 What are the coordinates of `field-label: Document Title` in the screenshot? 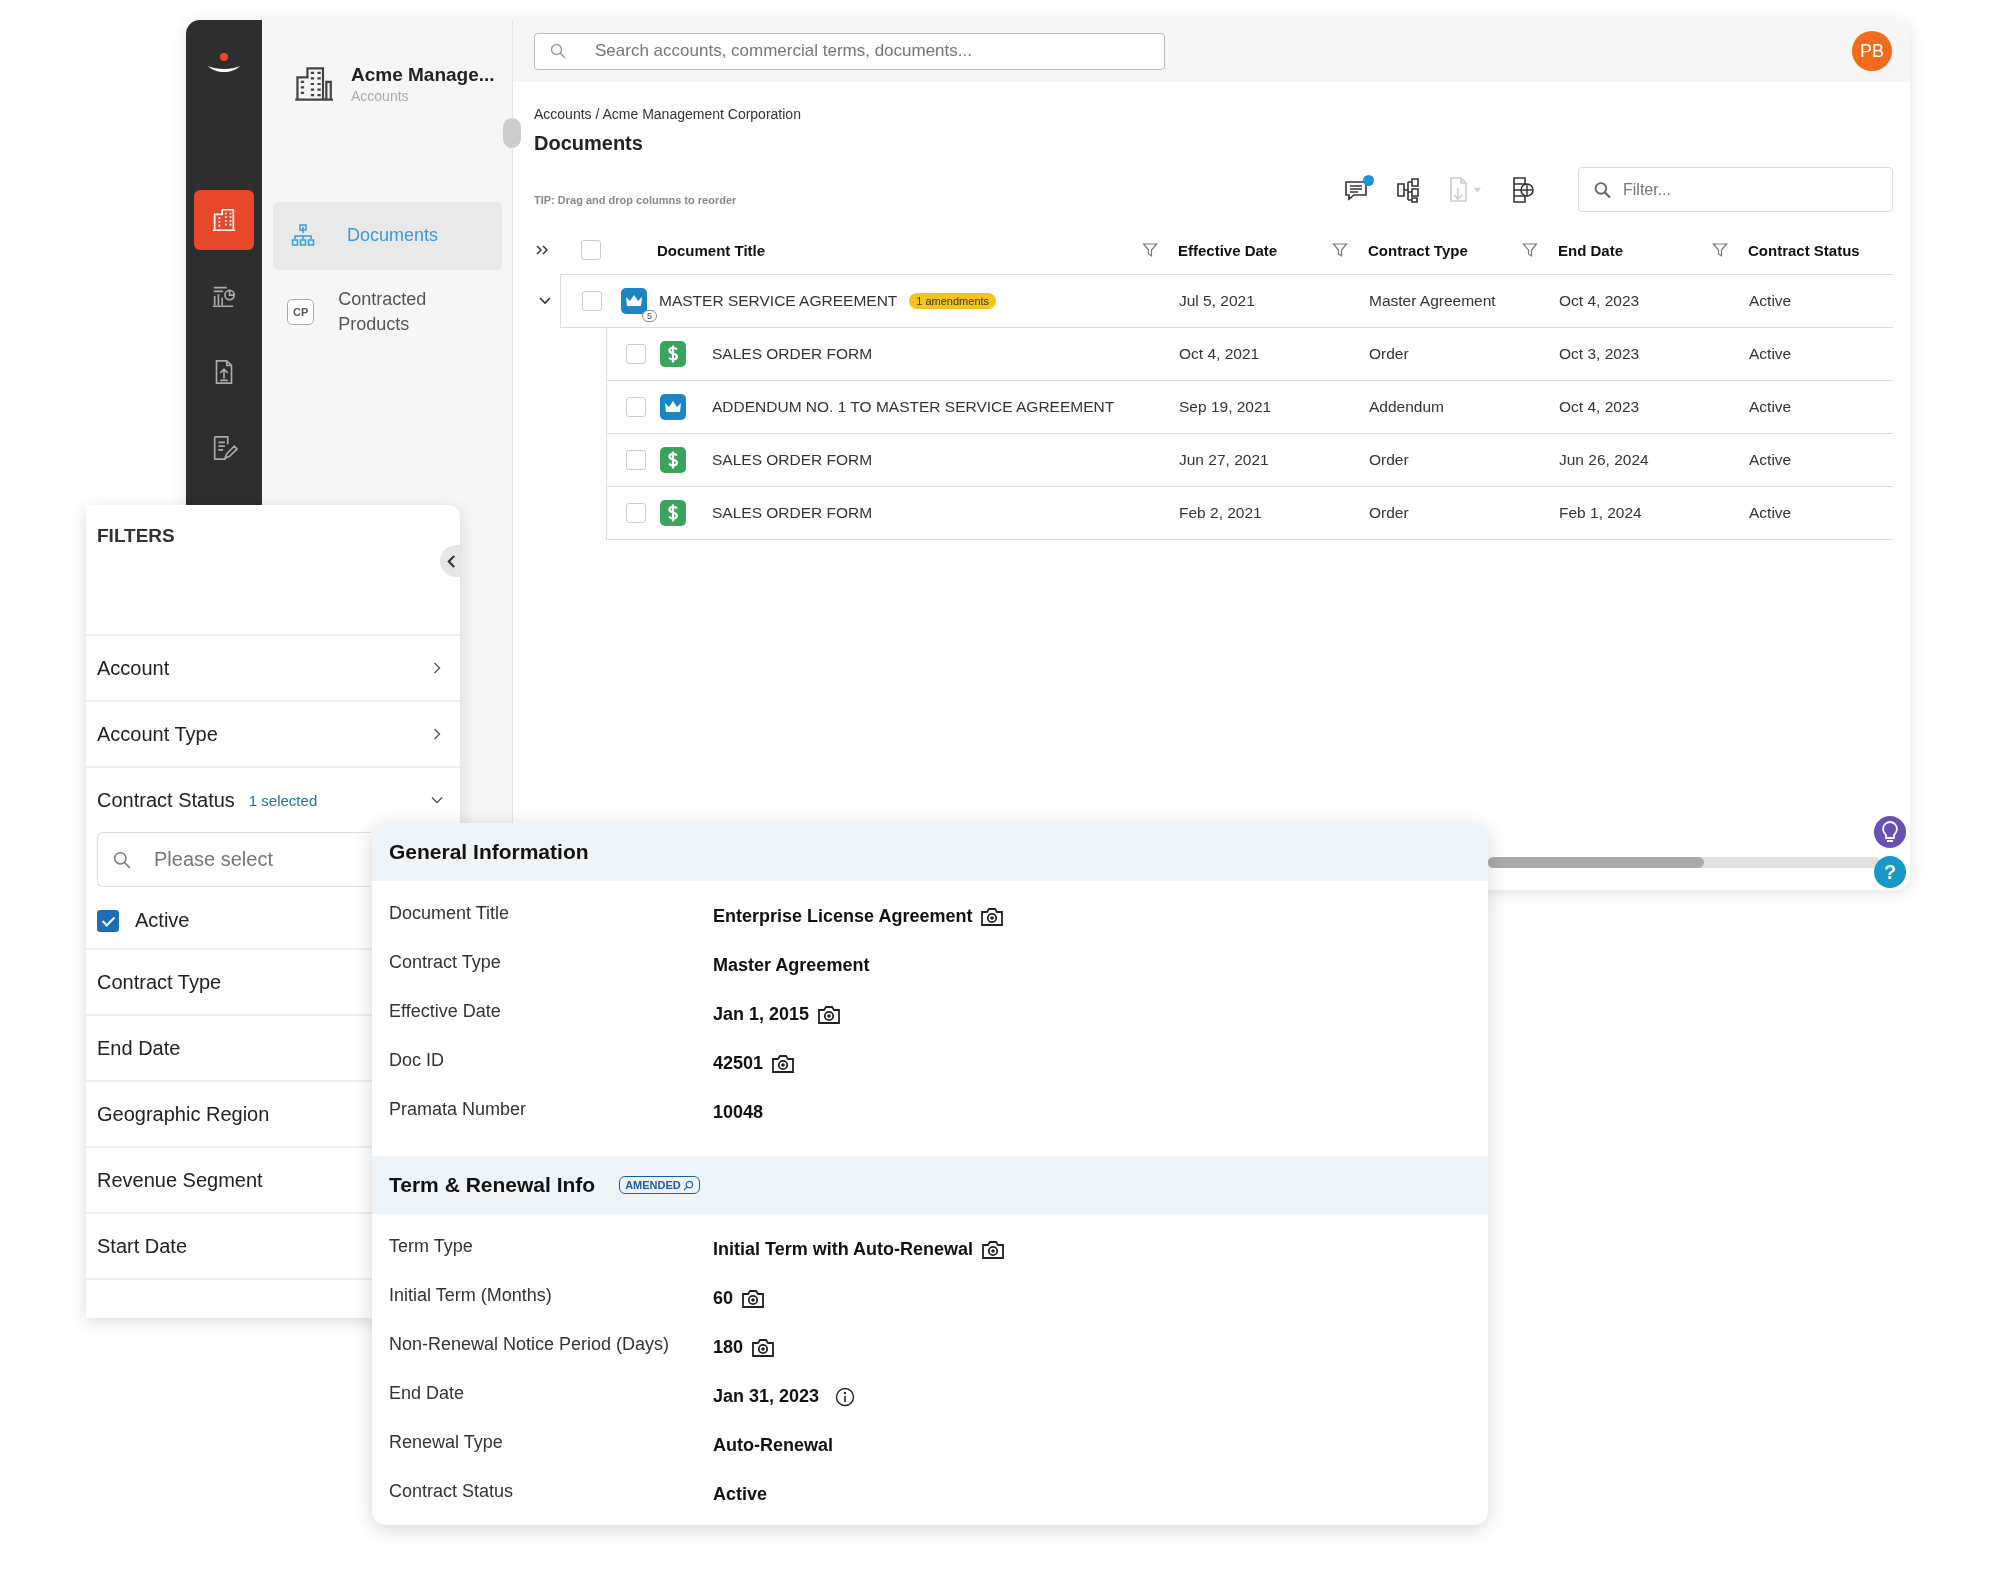 It's located at (450, 913).